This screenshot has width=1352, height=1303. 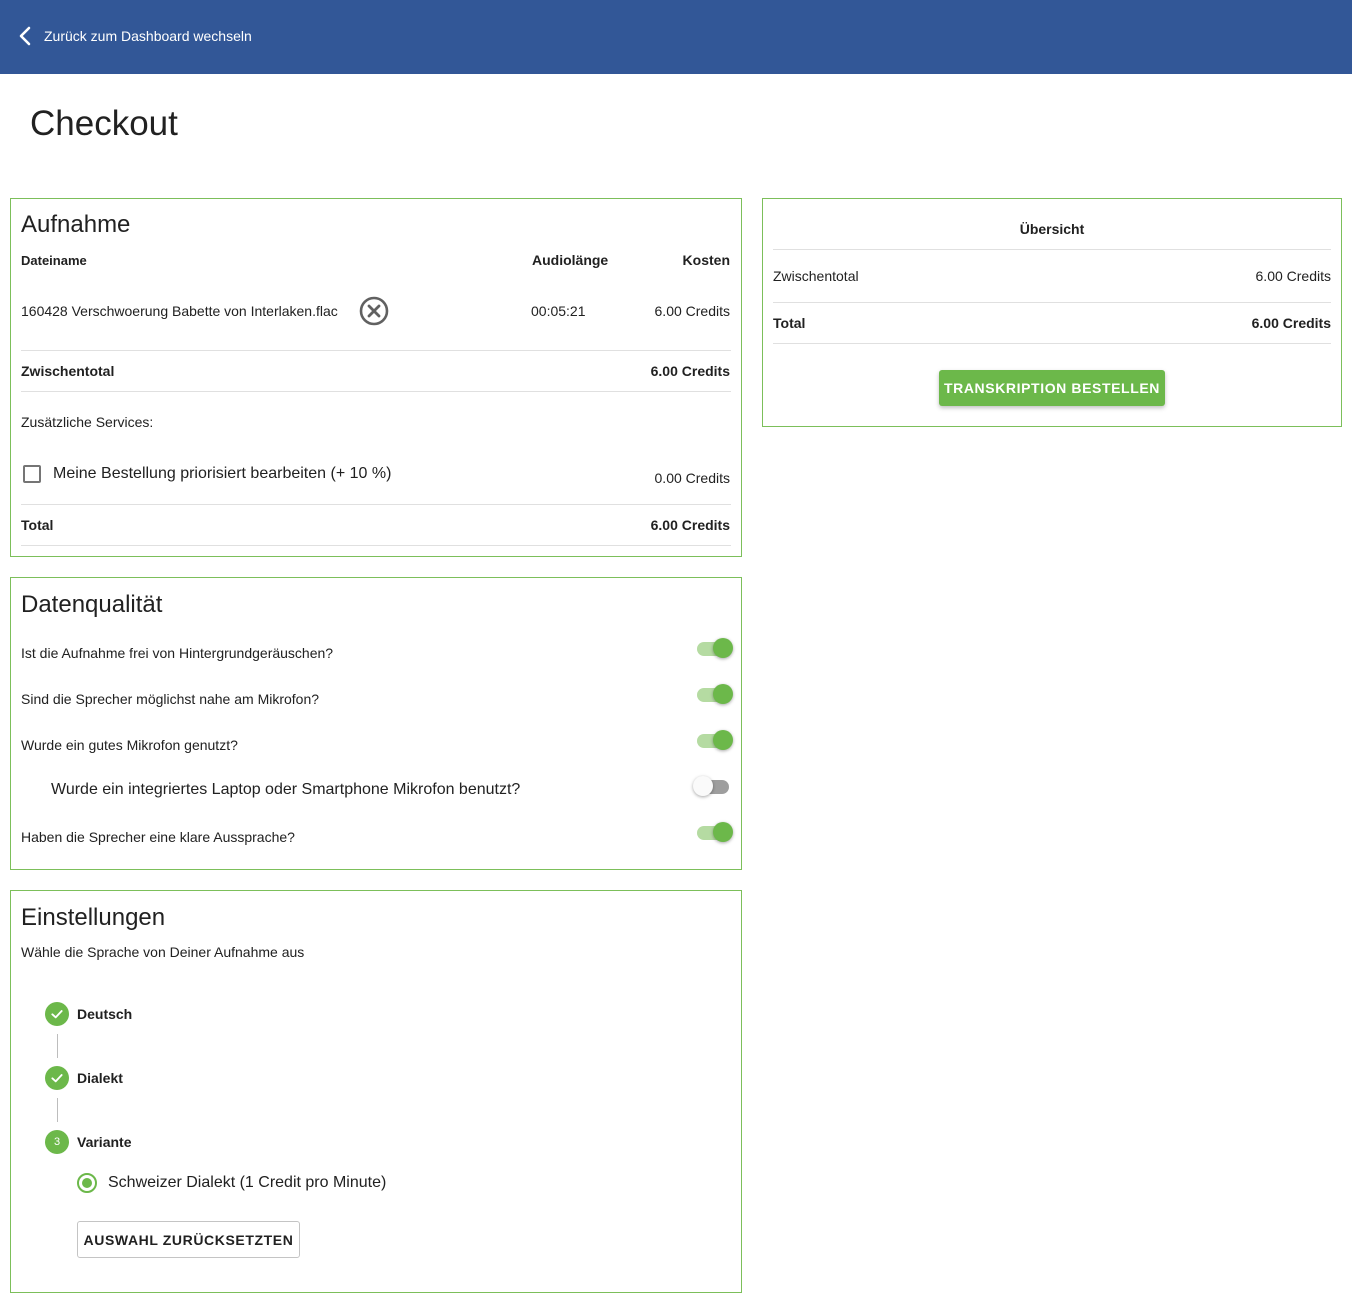 I want to click on back-to-dashboard-link: Zurück zum Dashboard wechseln, so click(x=135, y=36).